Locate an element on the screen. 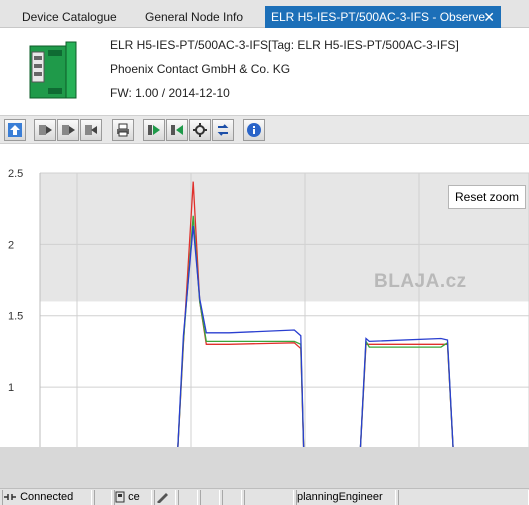 Image resolution: width=529 pixels, height=505 pixels. info-icon is located at coordinates (254, 130).